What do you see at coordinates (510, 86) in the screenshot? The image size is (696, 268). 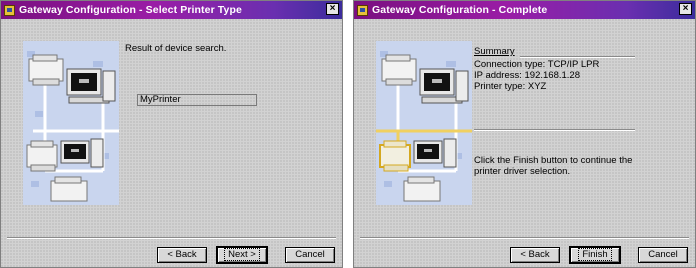 I see `printer-type-text: Printer type: XYZ` at bounding box center [510, 86].